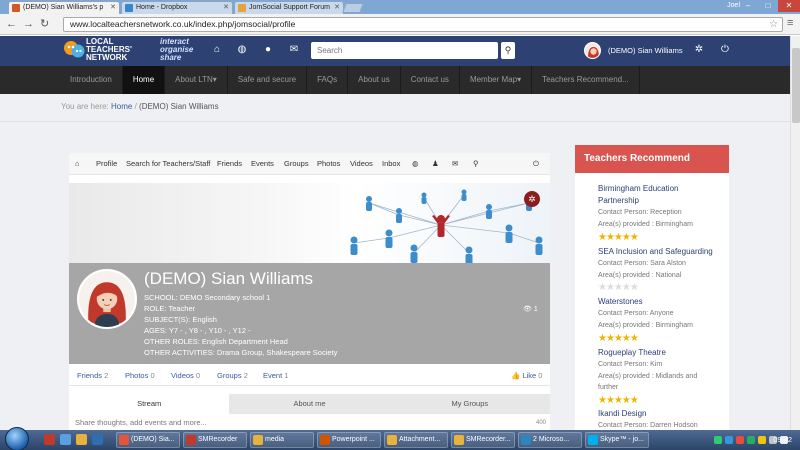 The height and width of the screenshot is (450, 800). I want to click on nav-safe-and-secure: Safe and secure, so click(268, 80).